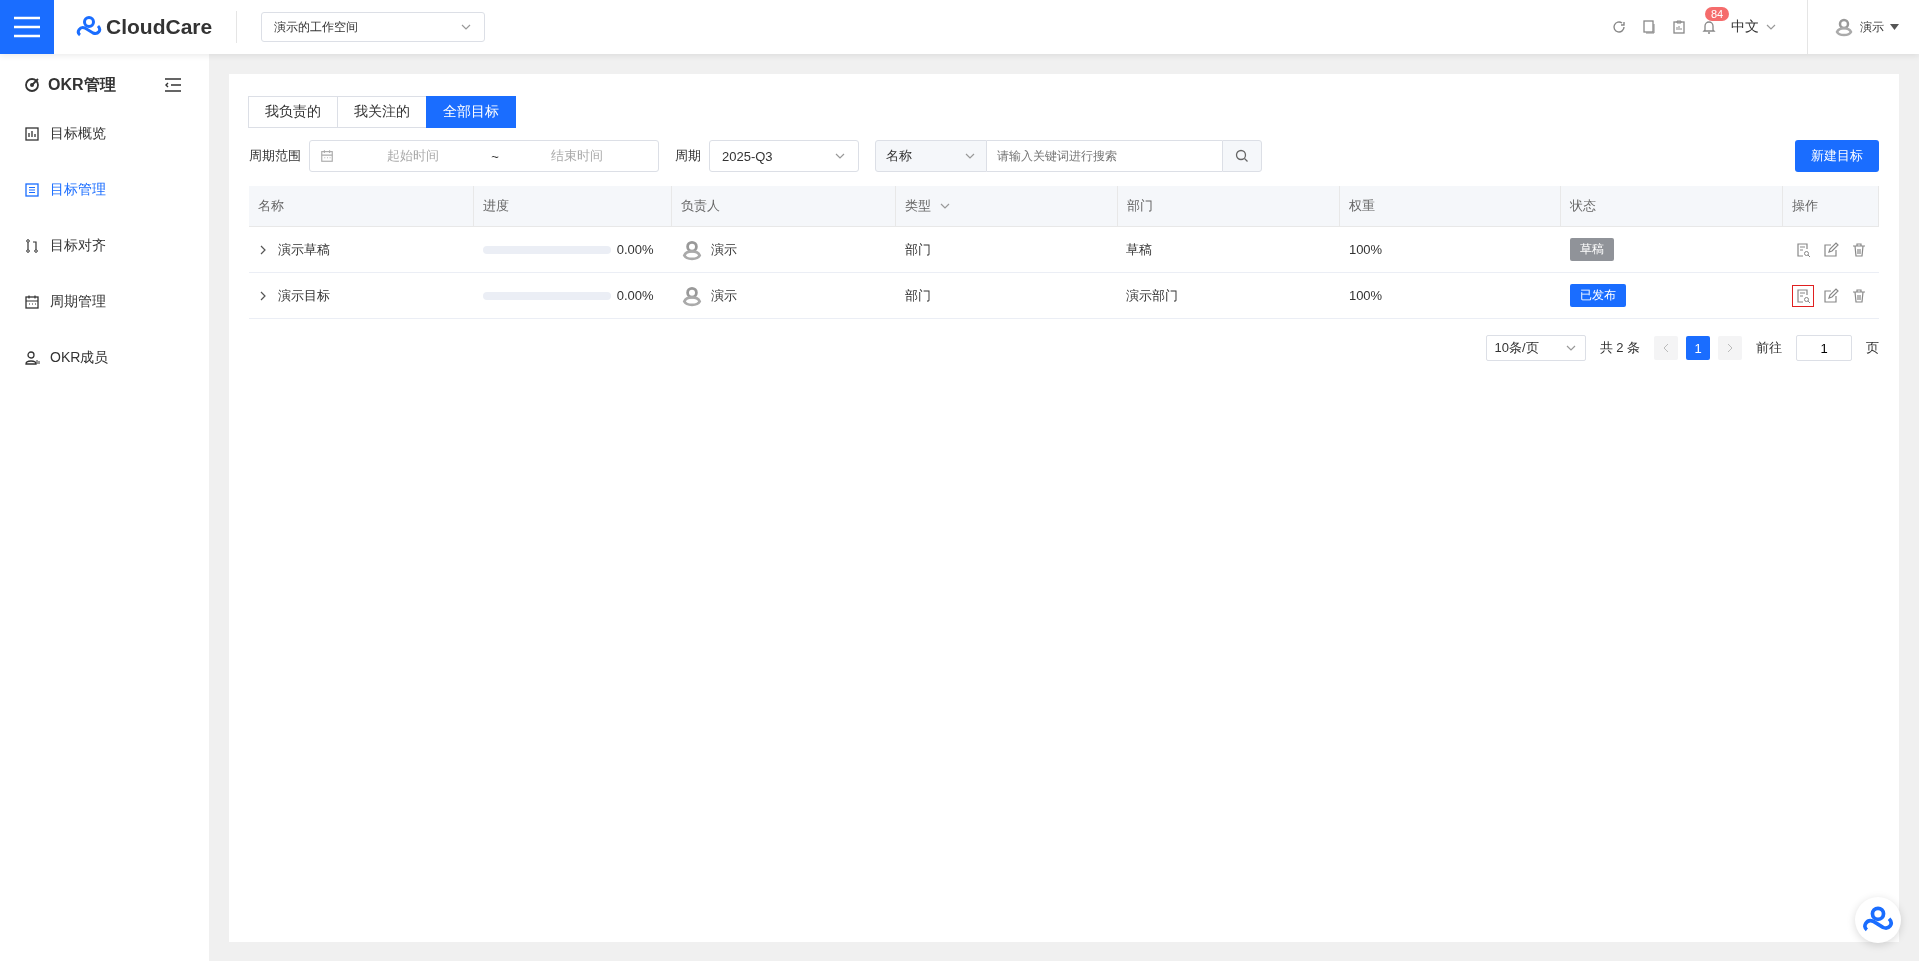  I want to click on period-label: 周期, so click(688, 156).